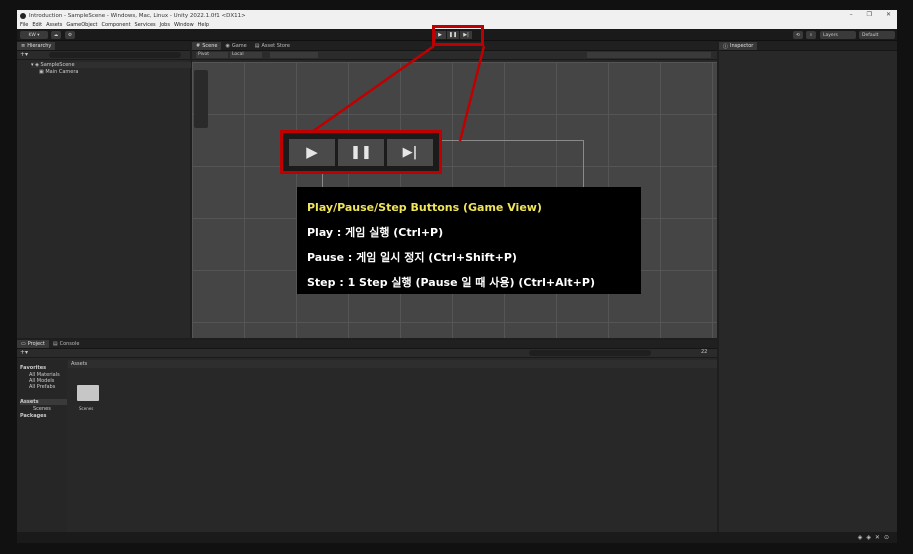  I want to click on annotation-pause: Pause : 게임 일시 정지 (Ctrl+Shift+P), so click(412, 257).